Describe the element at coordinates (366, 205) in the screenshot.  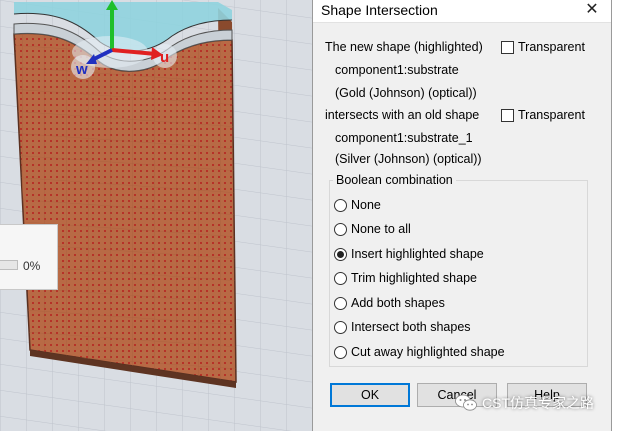
I see `radio-label: None` at that location.